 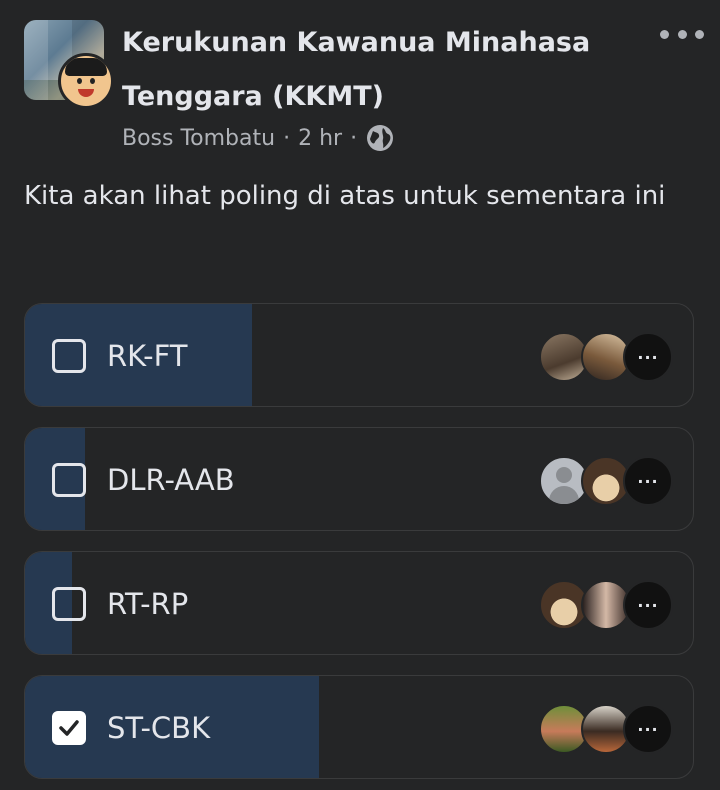 What do you see at coordinates (148, 604) in the screenshot?
I see `poll-option-label: RT-RP` at bounding box center [148, 604].